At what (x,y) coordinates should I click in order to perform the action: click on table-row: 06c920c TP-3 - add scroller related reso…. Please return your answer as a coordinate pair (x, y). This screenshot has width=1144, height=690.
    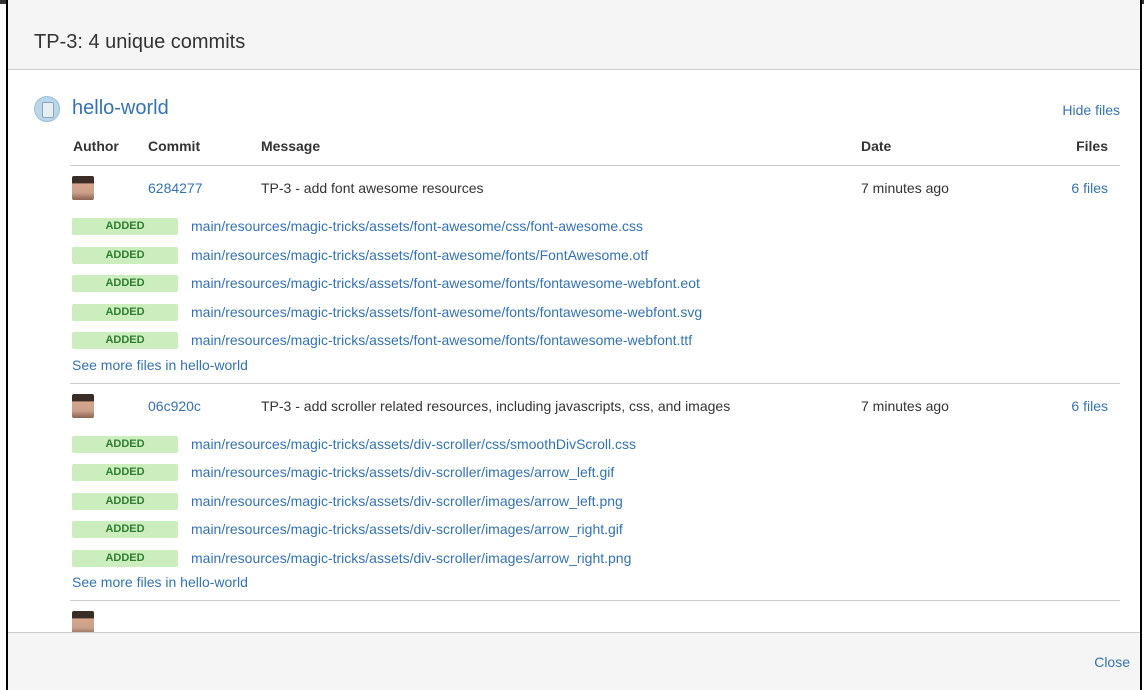
    Looking at the image, I should click on (595, 407).